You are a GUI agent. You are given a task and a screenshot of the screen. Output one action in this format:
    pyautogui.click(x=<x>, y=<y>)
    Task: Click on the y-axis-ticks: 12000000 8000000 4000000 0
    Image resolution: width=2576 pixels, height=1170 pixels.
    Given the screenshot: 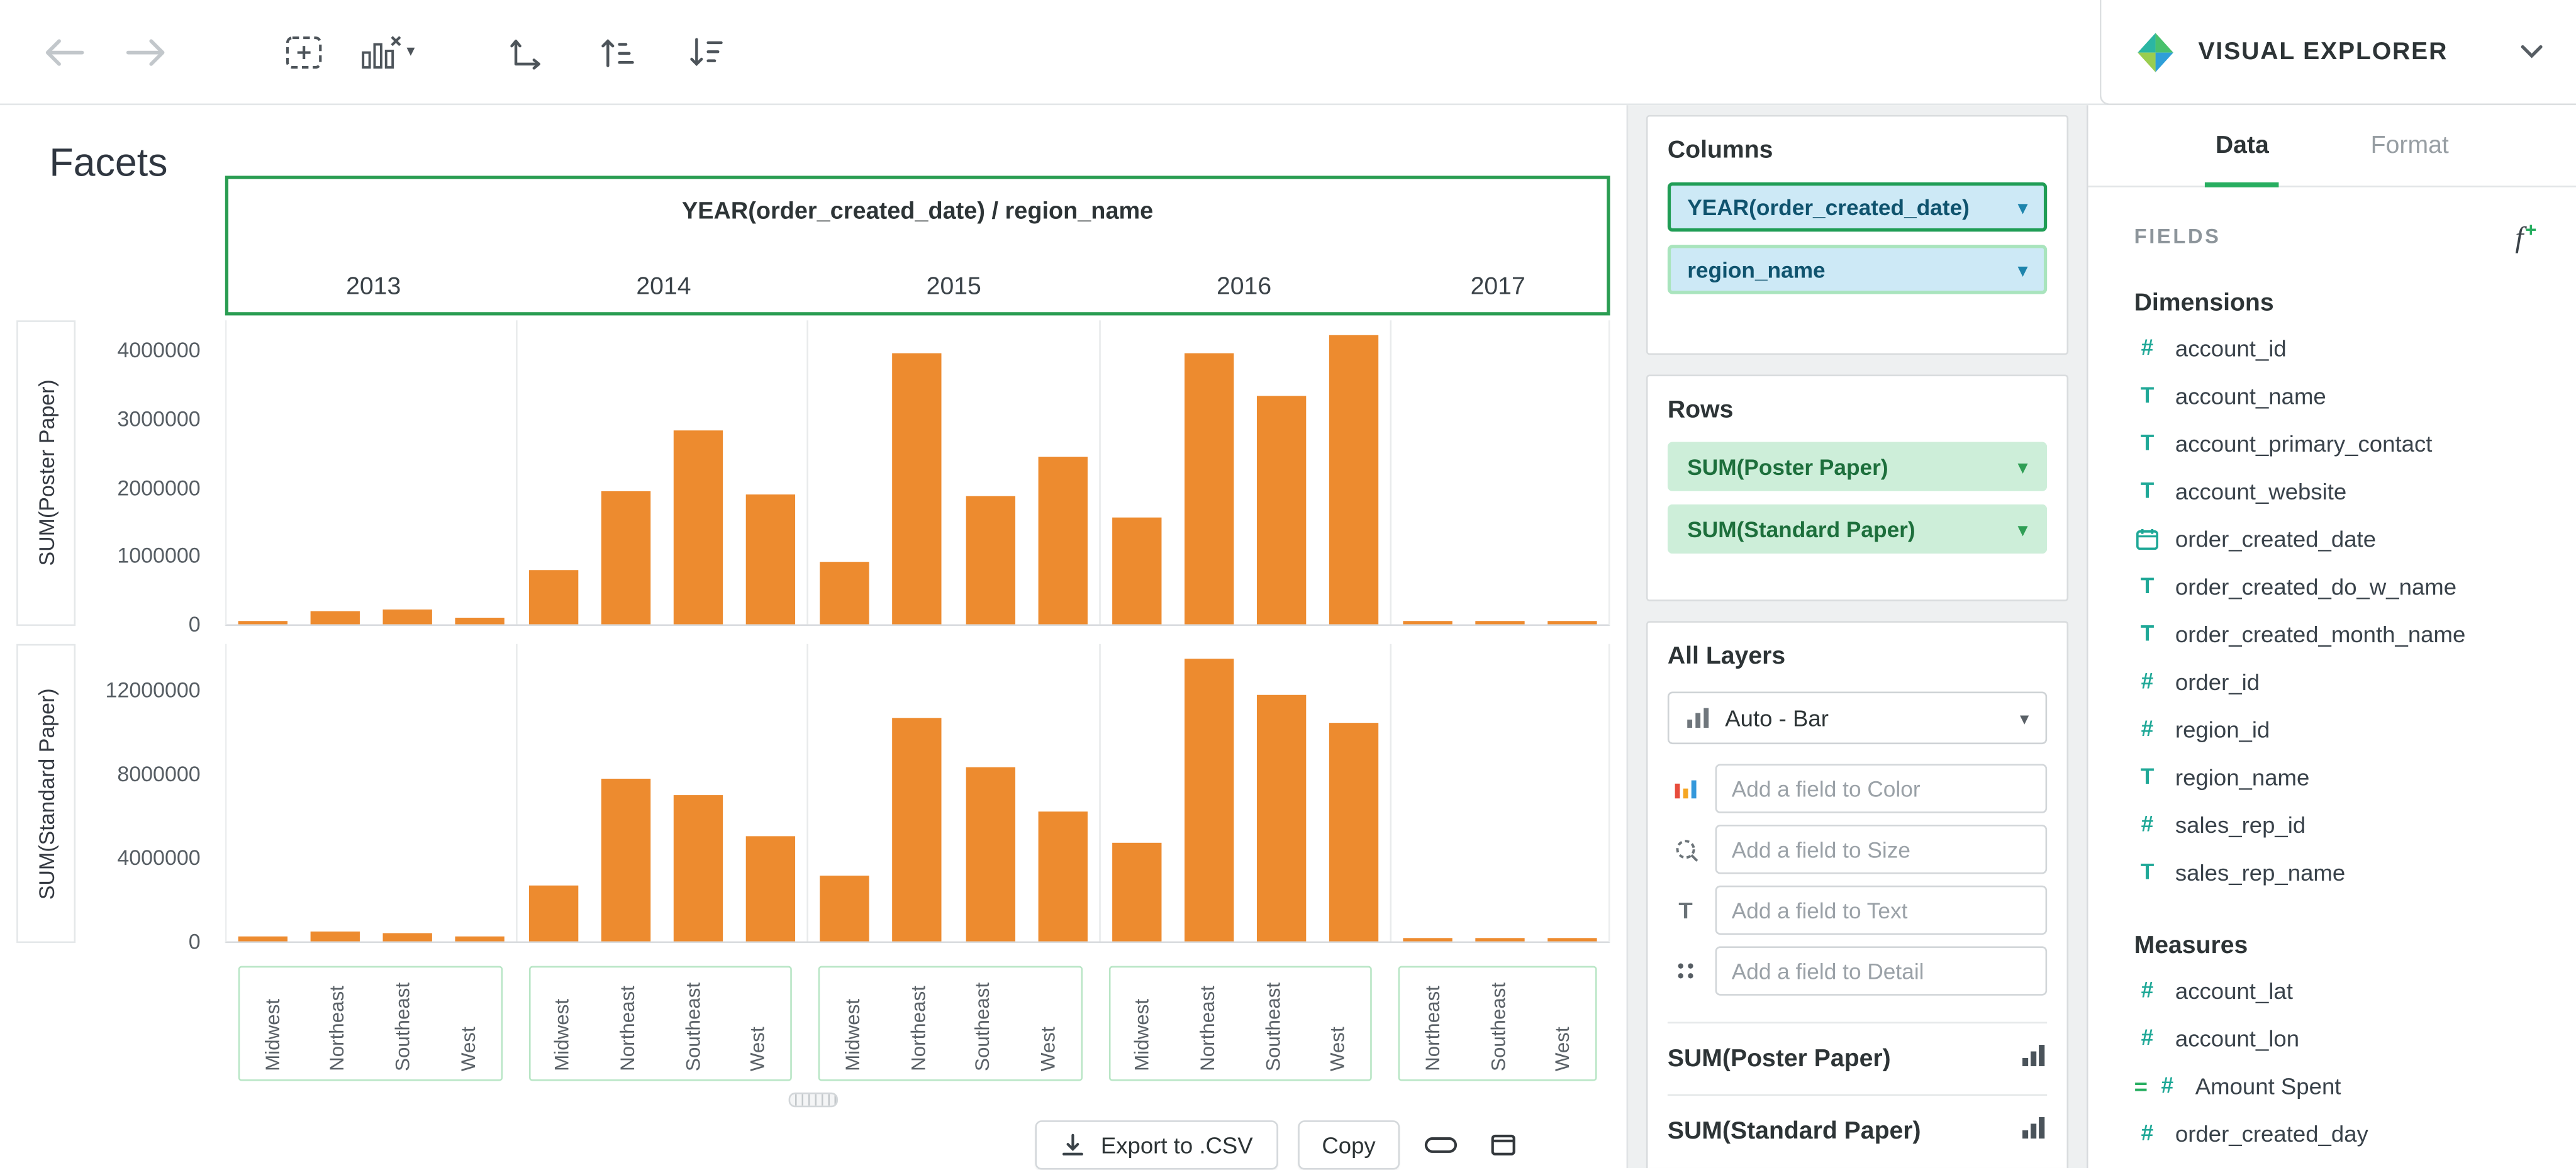 What is the action you would take?
    pyautogui.click(x=133, y=799)
    